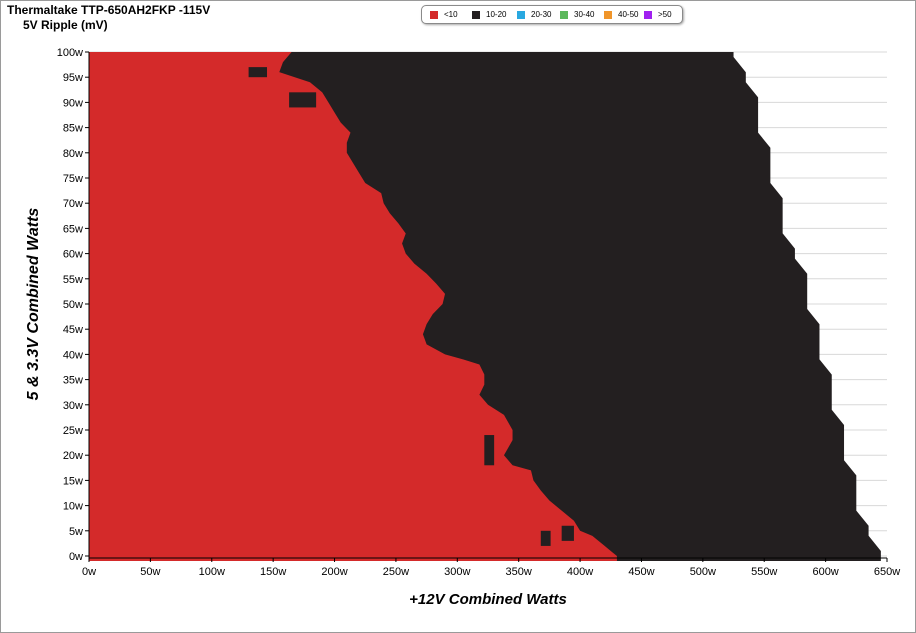 The image size is (916, 633). What do you see at coordinates (89, 572) in the screenshot?
I see `x-tick-label: 0w` at bounding box center [89, 572].